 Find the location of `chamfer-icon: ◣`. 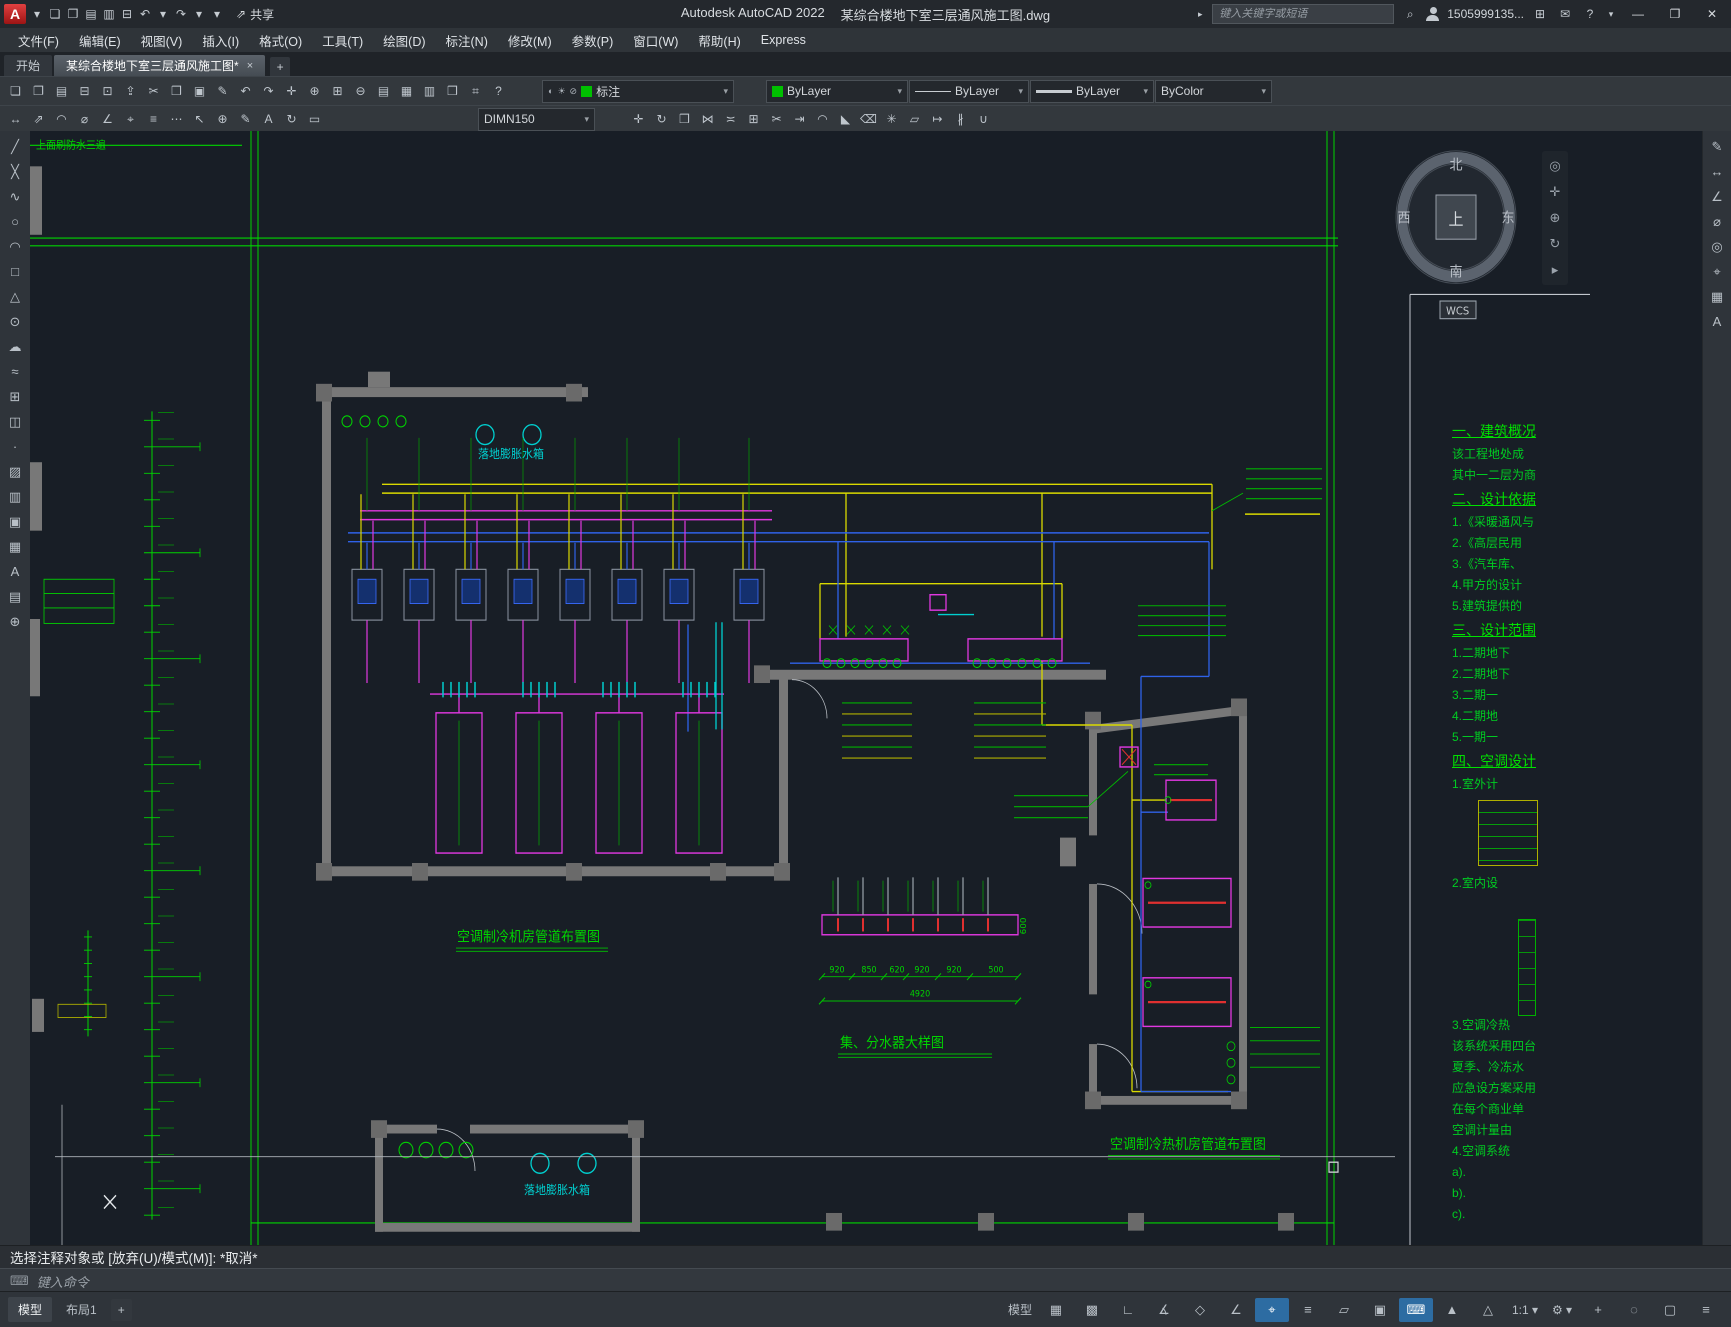

chamfer-icon: ◣ is located at coordinates (845, 119).